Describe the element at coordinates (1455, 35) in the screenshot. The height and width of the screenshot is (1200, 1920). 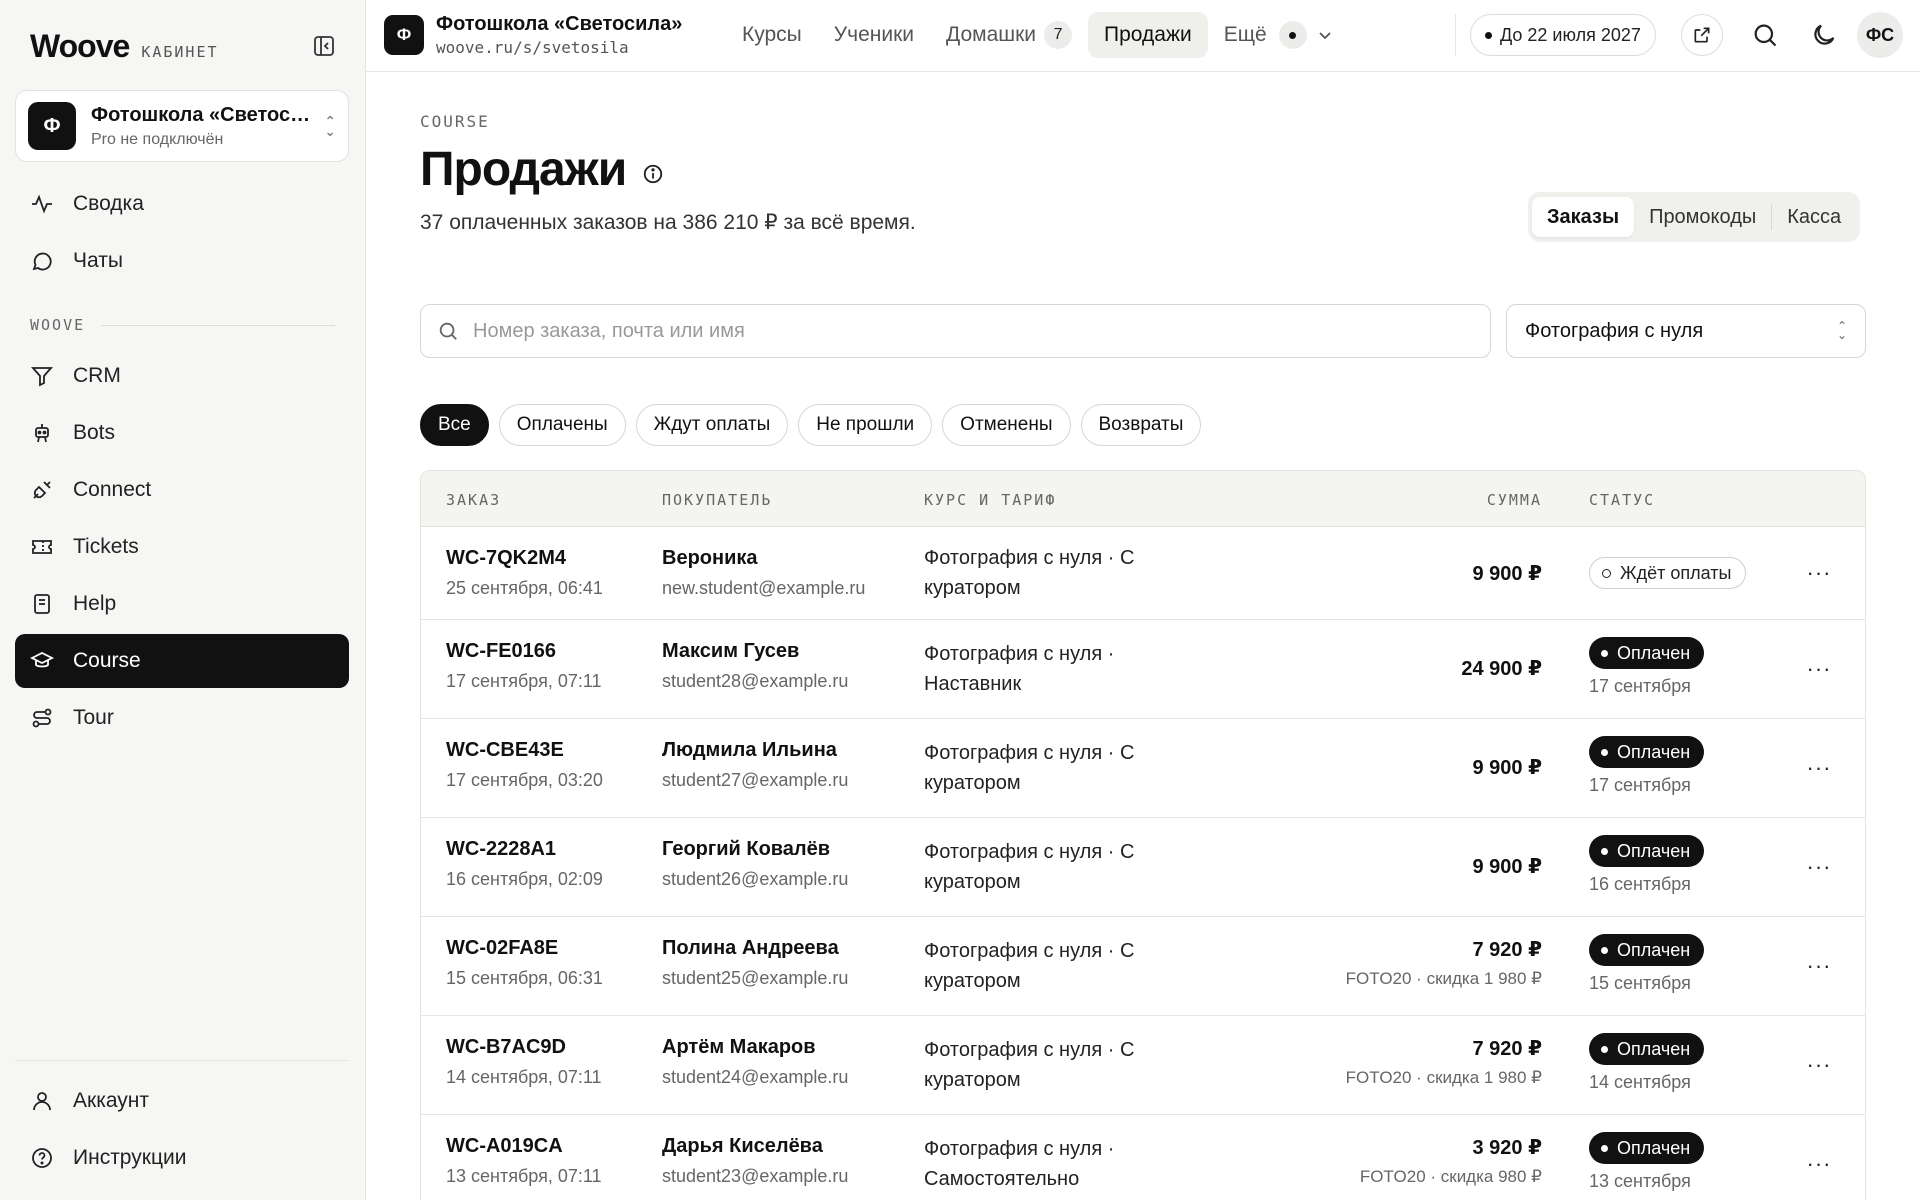
I see `topbar-separator` at that location.